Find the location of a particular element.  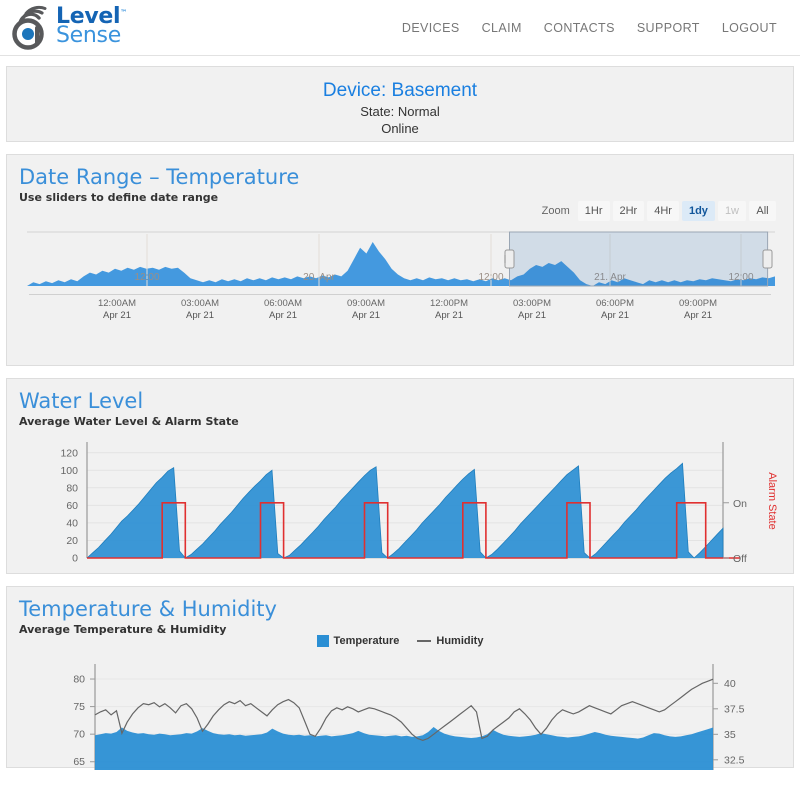

legend-label-humidity: Humidity is located at coordinates (460, 641).